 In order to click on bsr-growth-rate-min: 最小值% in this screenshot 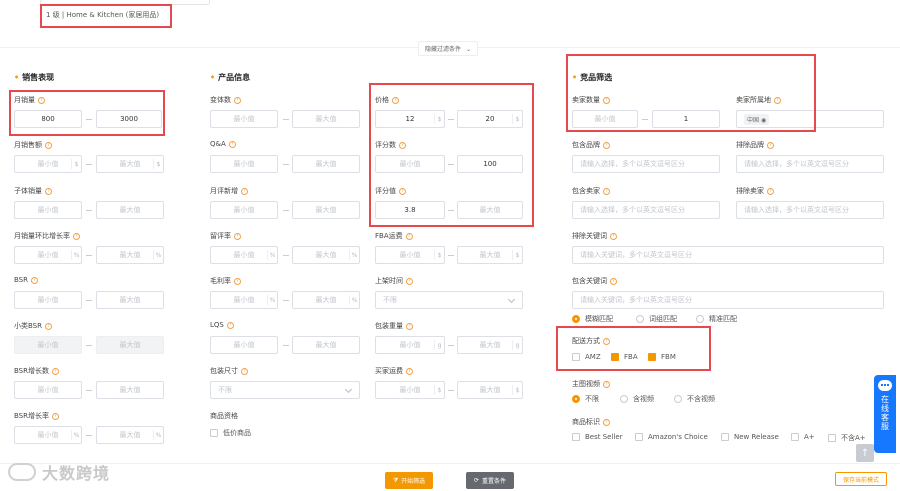, I will do `click(48, 435)`.